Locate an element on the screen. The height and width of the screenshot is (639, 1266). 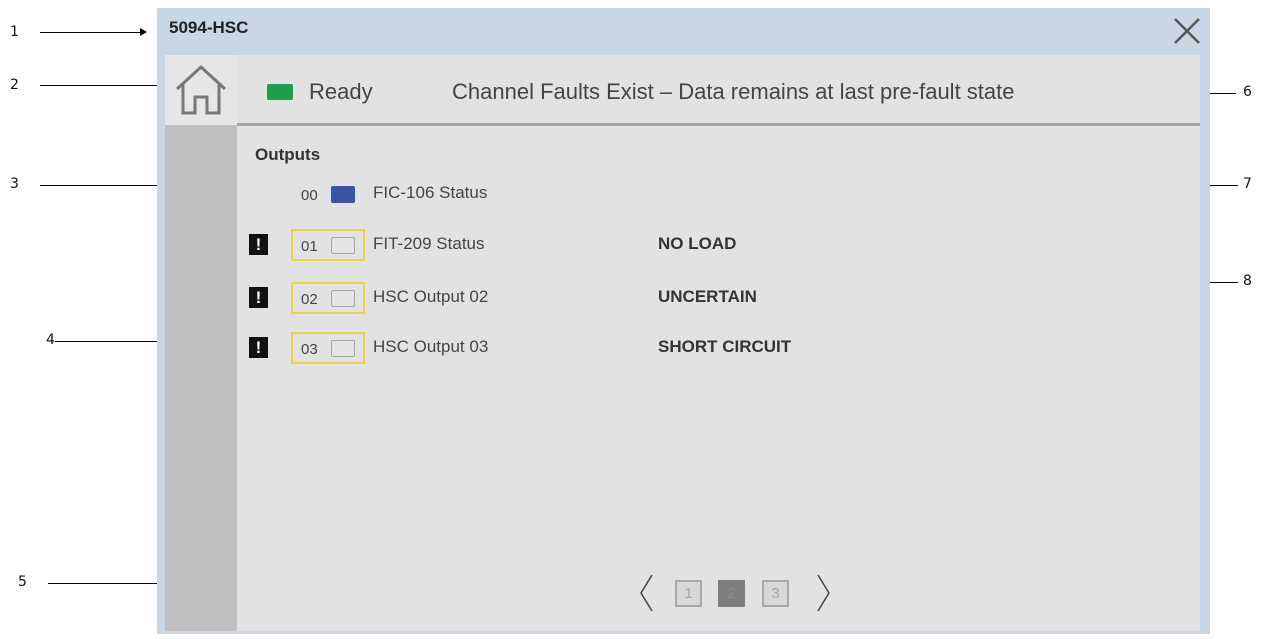
channel-number: 03 is located at coordinates (309, 349).